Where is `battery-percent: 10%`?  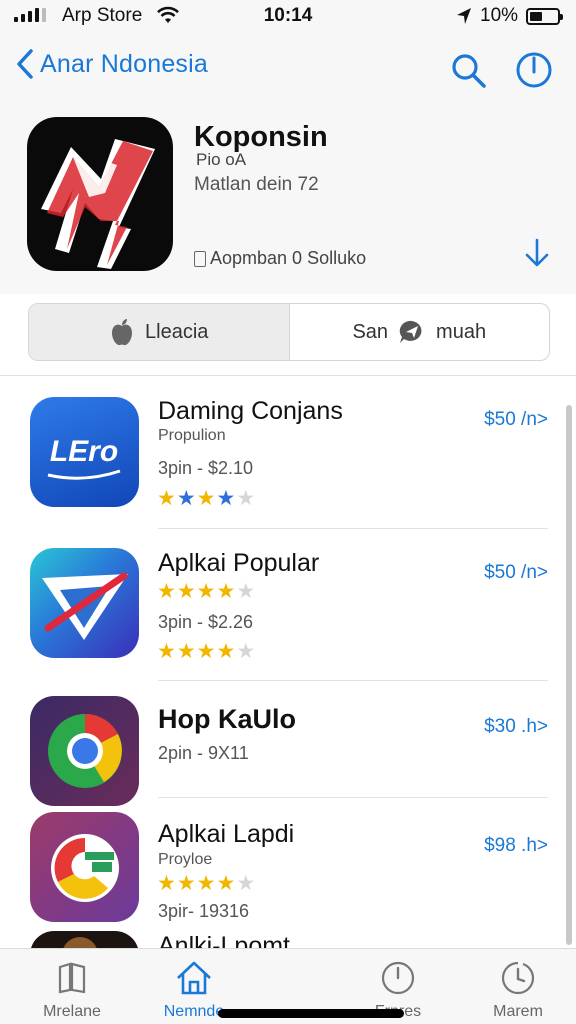
battery-percent: 10% is located at coordinates (499, 15).